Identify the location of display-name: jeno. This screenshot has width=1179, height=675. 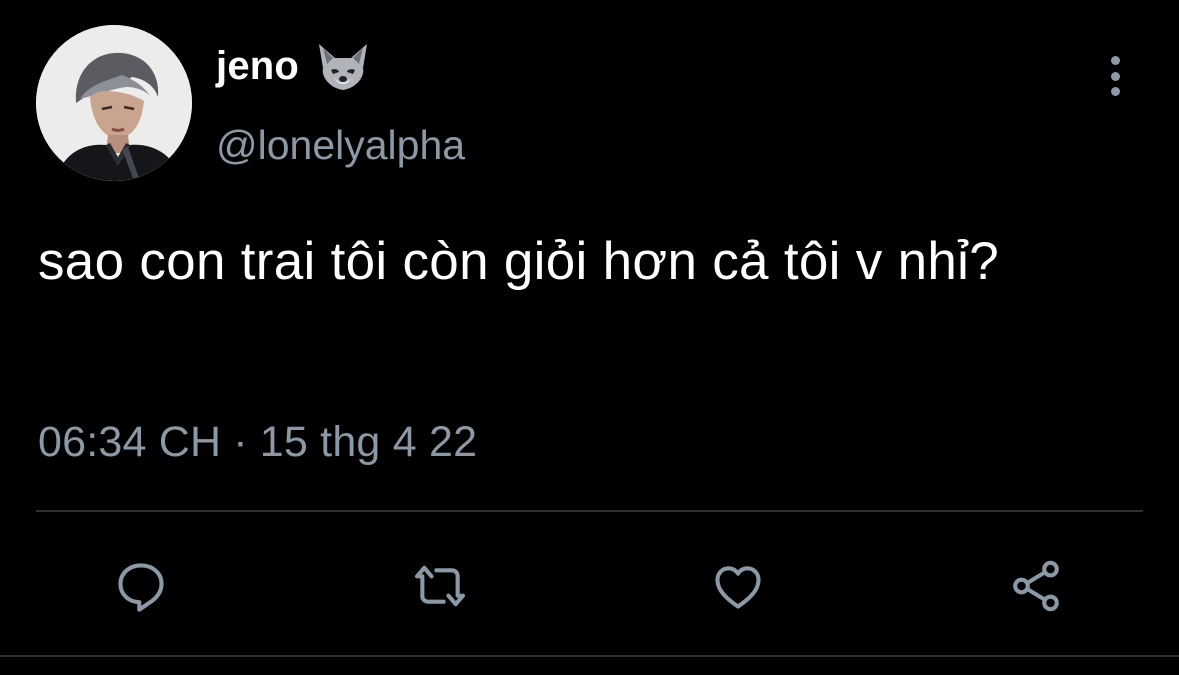
(257, 66).